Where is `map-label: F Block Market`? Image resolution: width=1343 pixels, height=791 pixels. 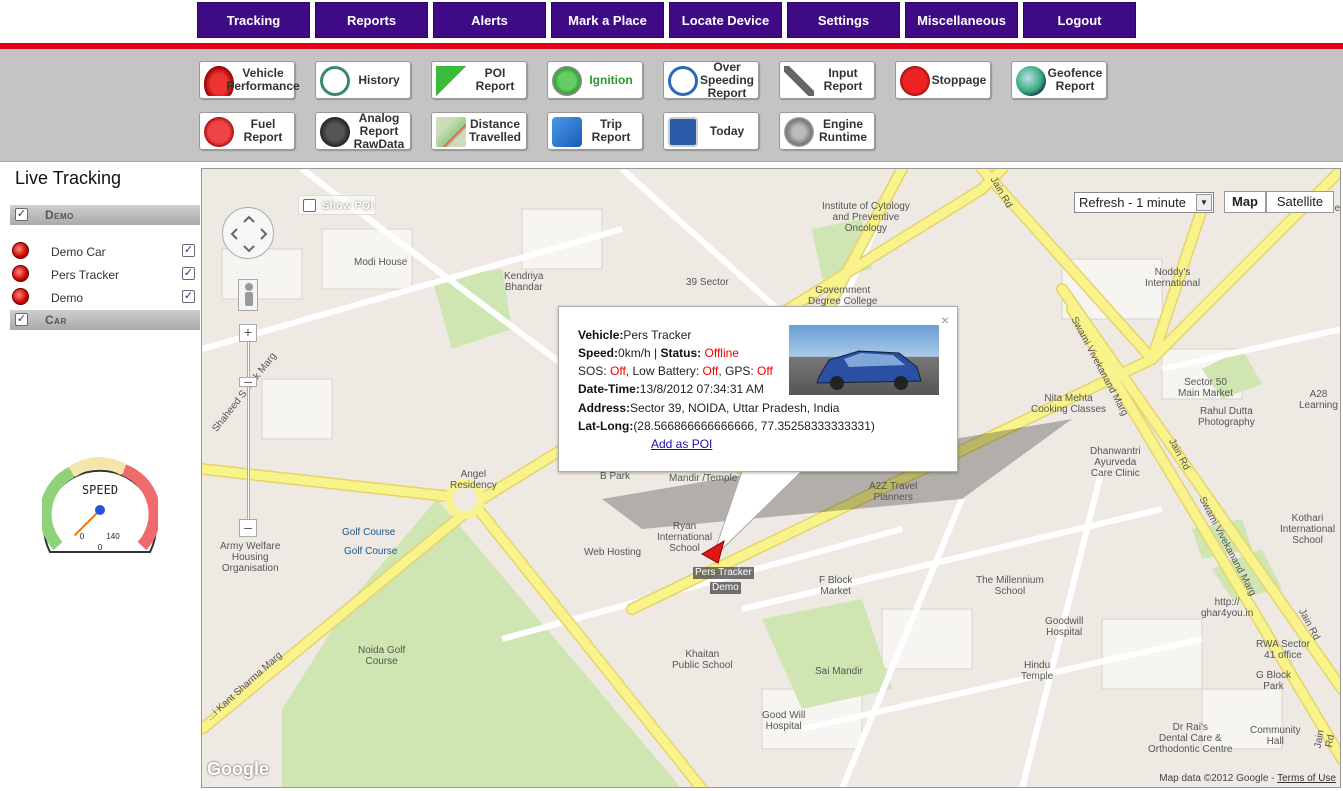 map-label: F Block Market is located at coordinates (836, 586).